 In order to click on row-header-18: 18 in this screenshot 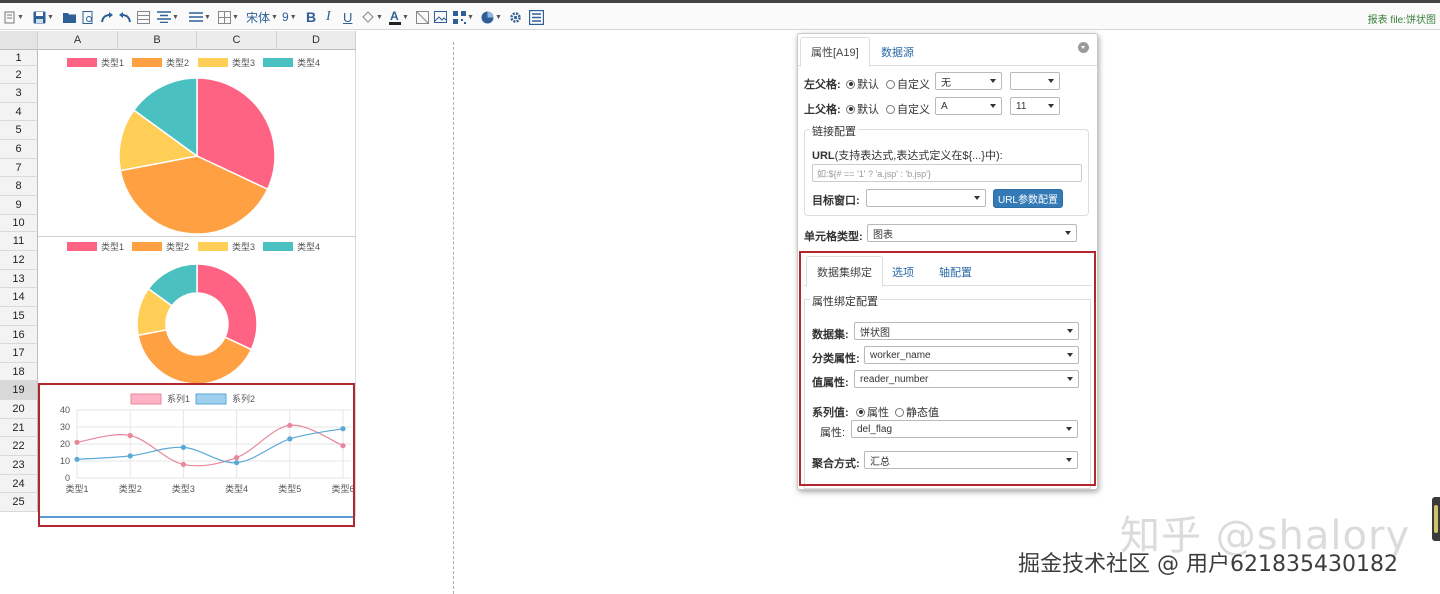, I will do `click(19, 372)`.